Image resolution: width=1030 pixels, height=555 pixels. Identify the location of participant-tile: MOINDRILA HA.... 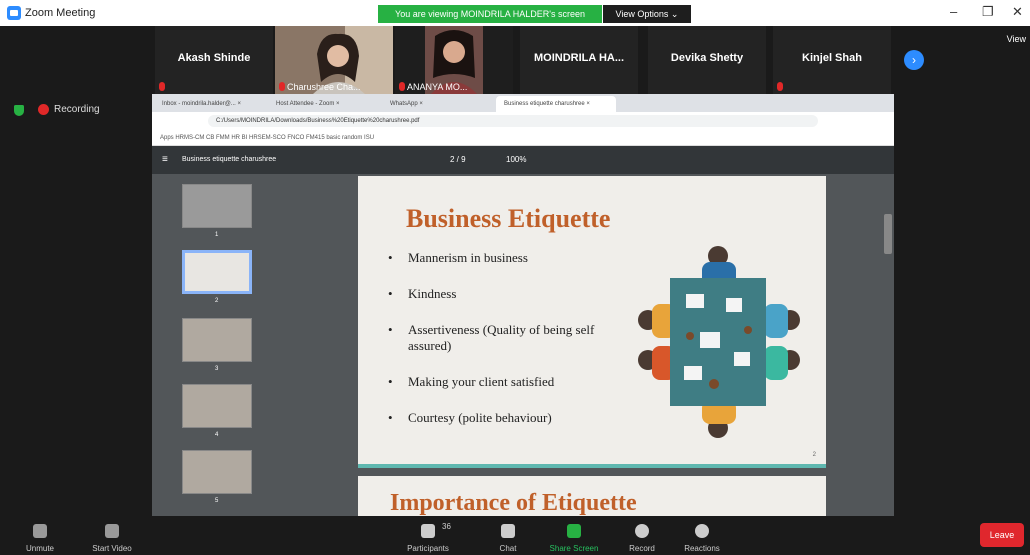
(579, 60).